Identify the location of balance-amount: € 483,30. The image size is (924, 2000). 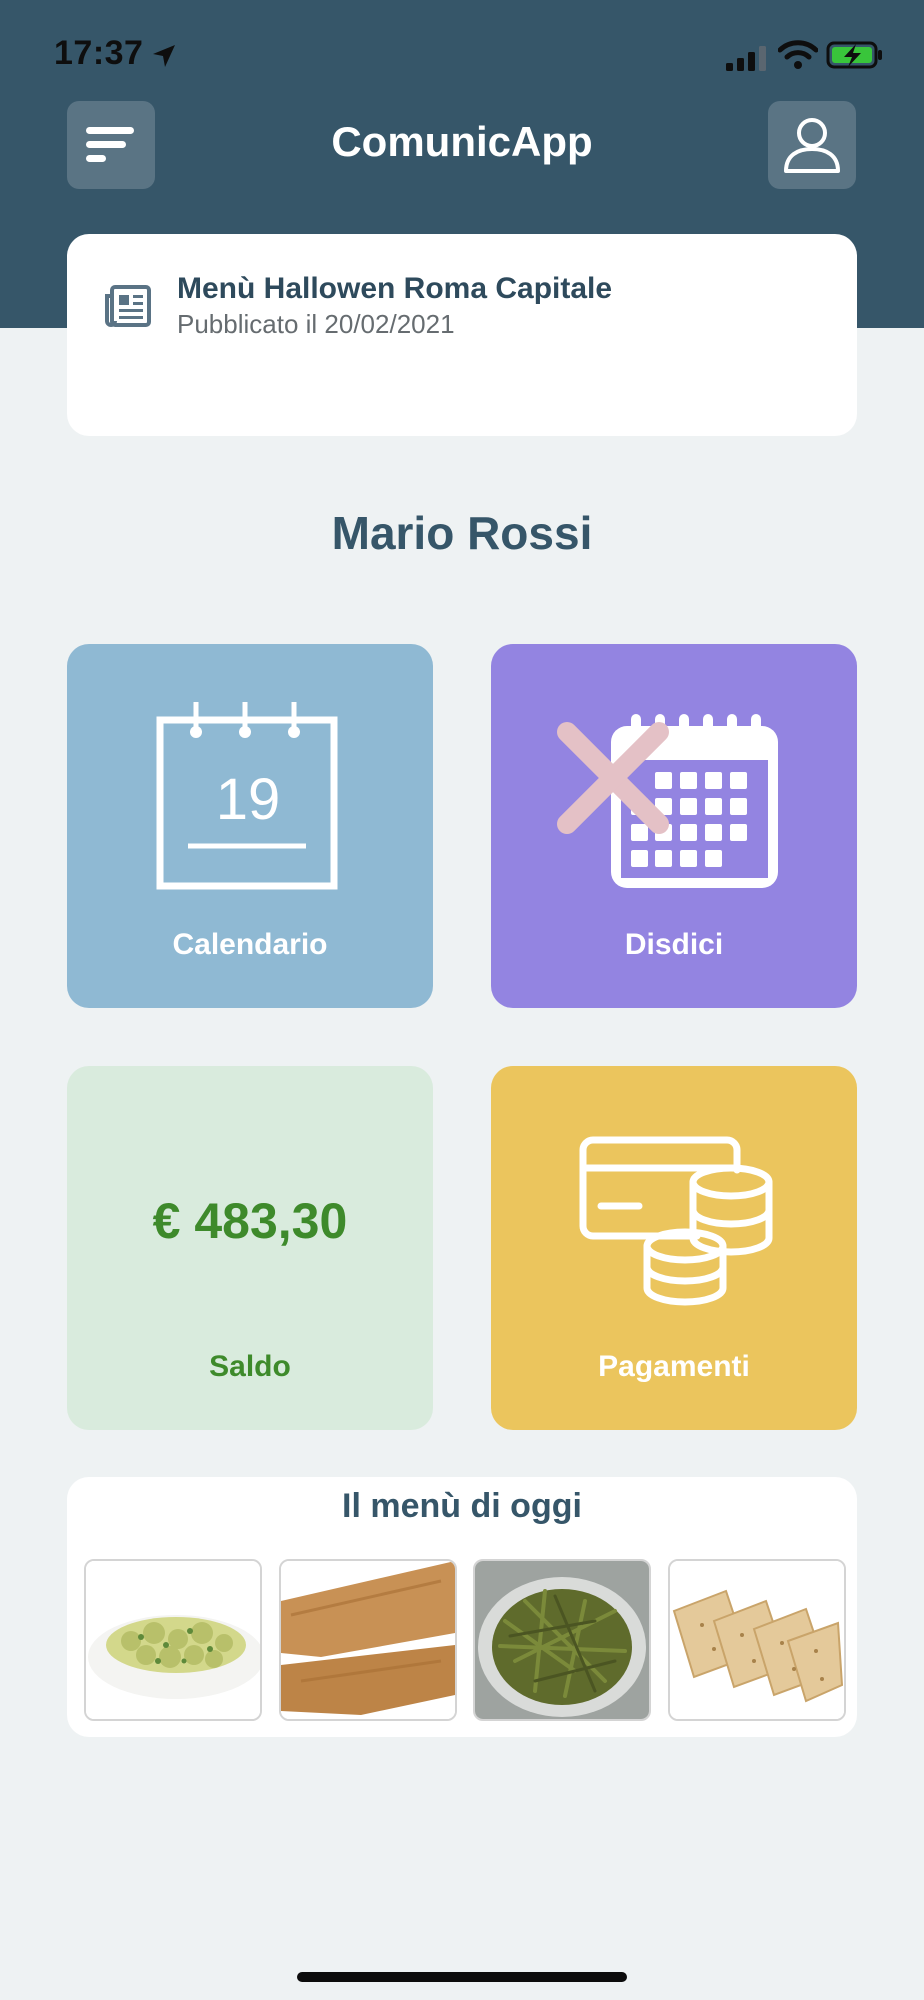
(250, 1221).